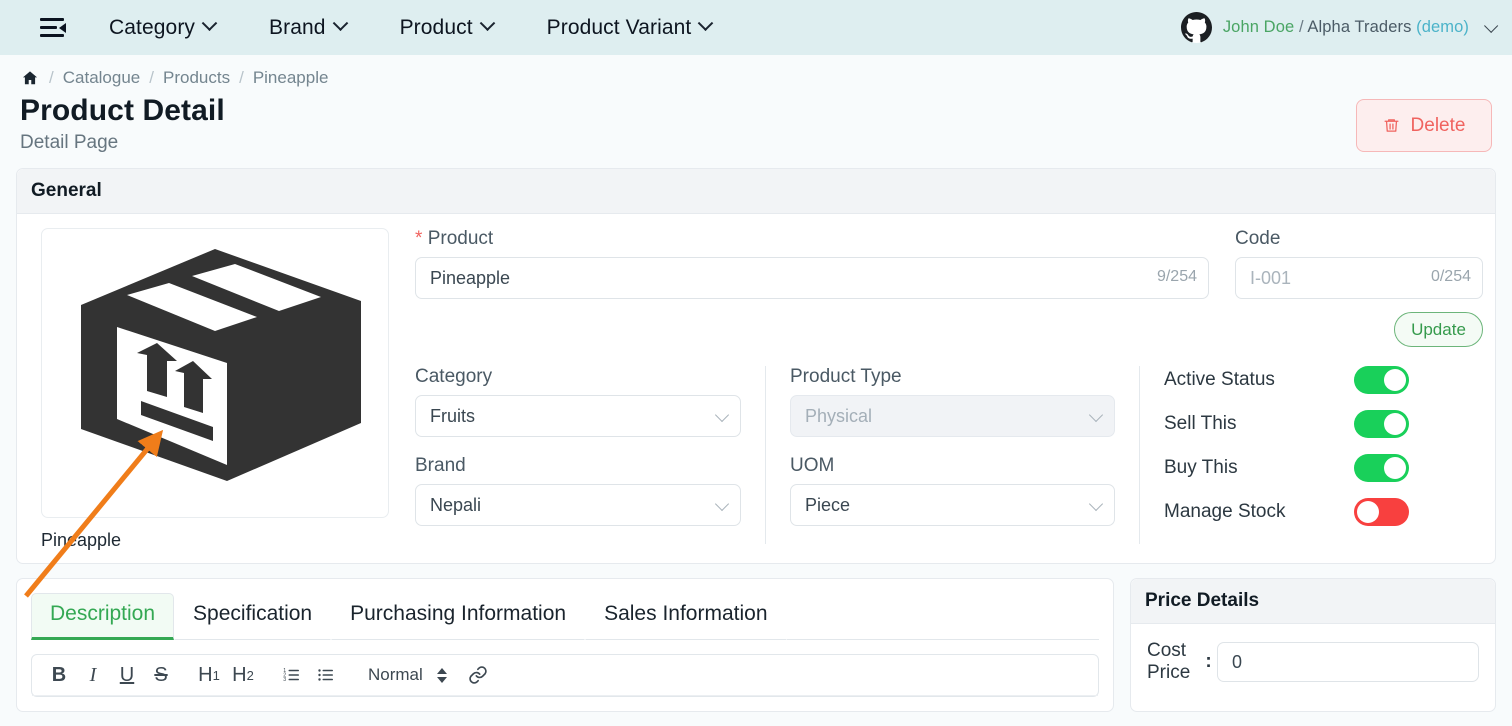 This screenshot has height=726, width=1512. I want to click on uom-label: UOM, so click(812, 465).